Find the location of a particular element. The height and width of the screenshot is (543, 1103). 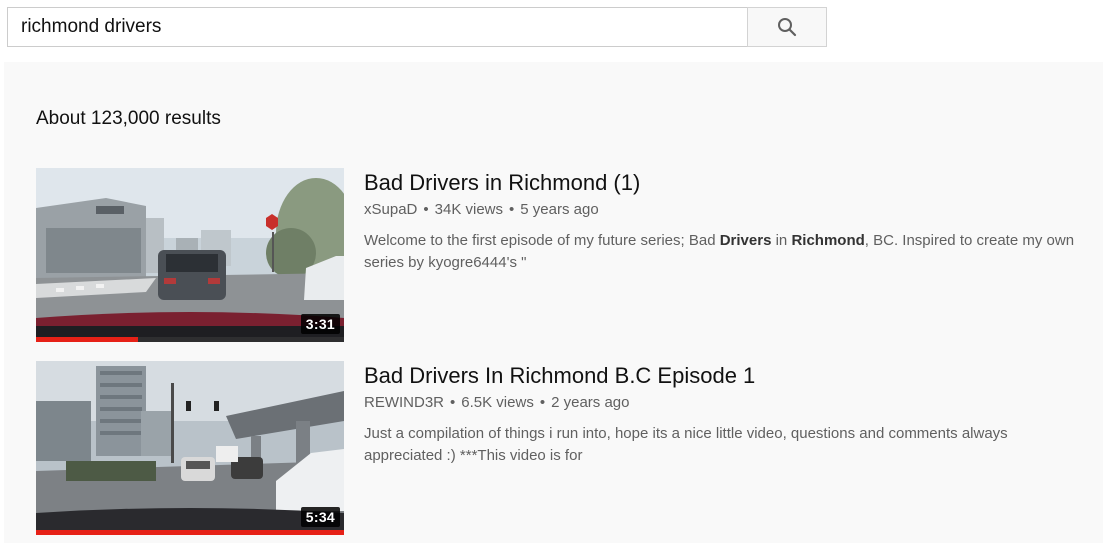

view-count: 34K views is located at coordinates (469, 209).